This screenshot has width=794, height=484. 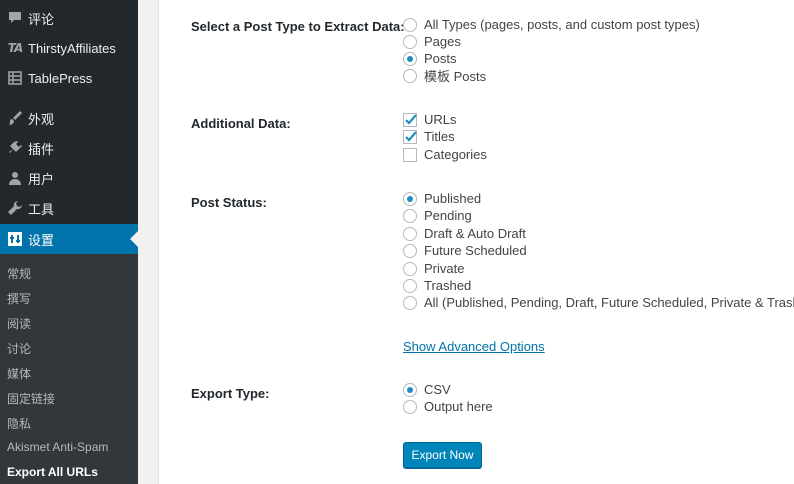 I want to click on post-status-option-trashed: Trashed, so click(x=437, y=285).